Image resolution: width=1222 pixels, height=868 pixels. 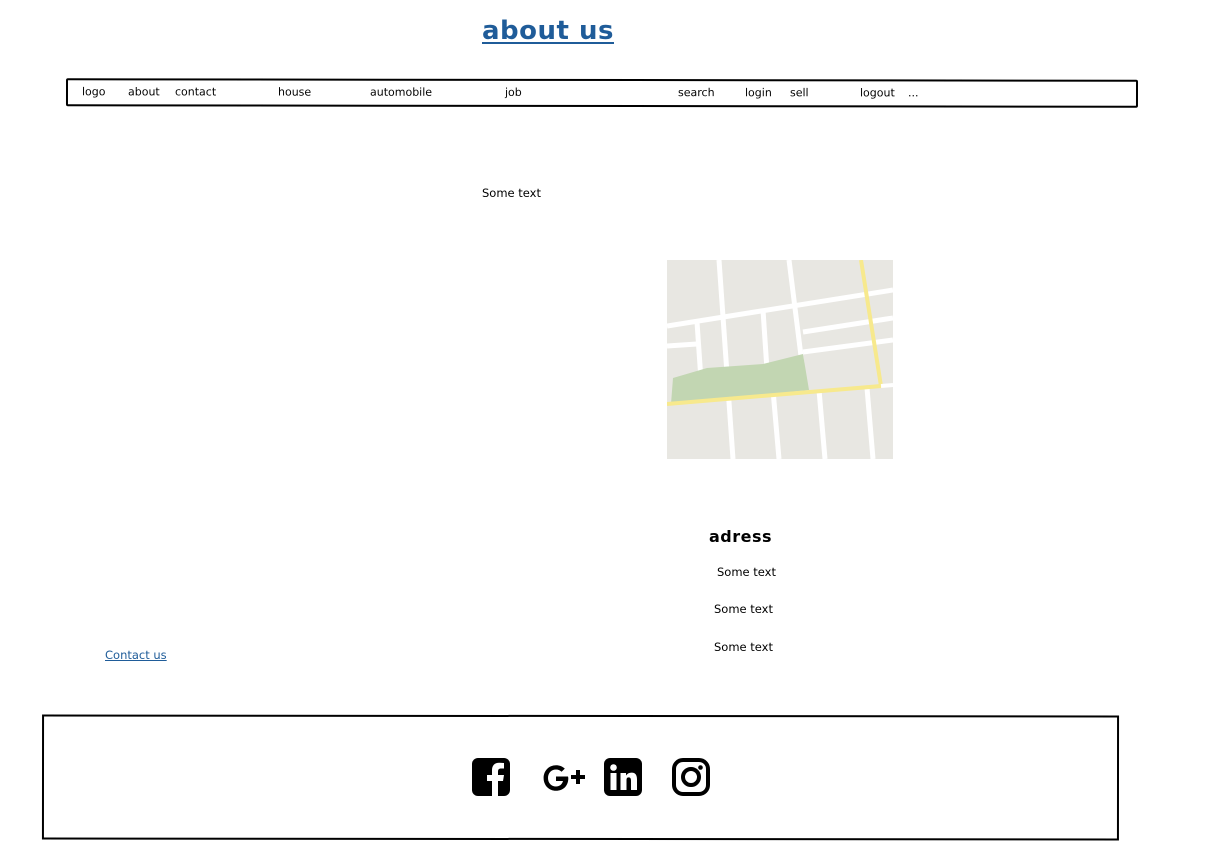 I want to click on nav-item-logout: logout, so click(x=877, y=93).